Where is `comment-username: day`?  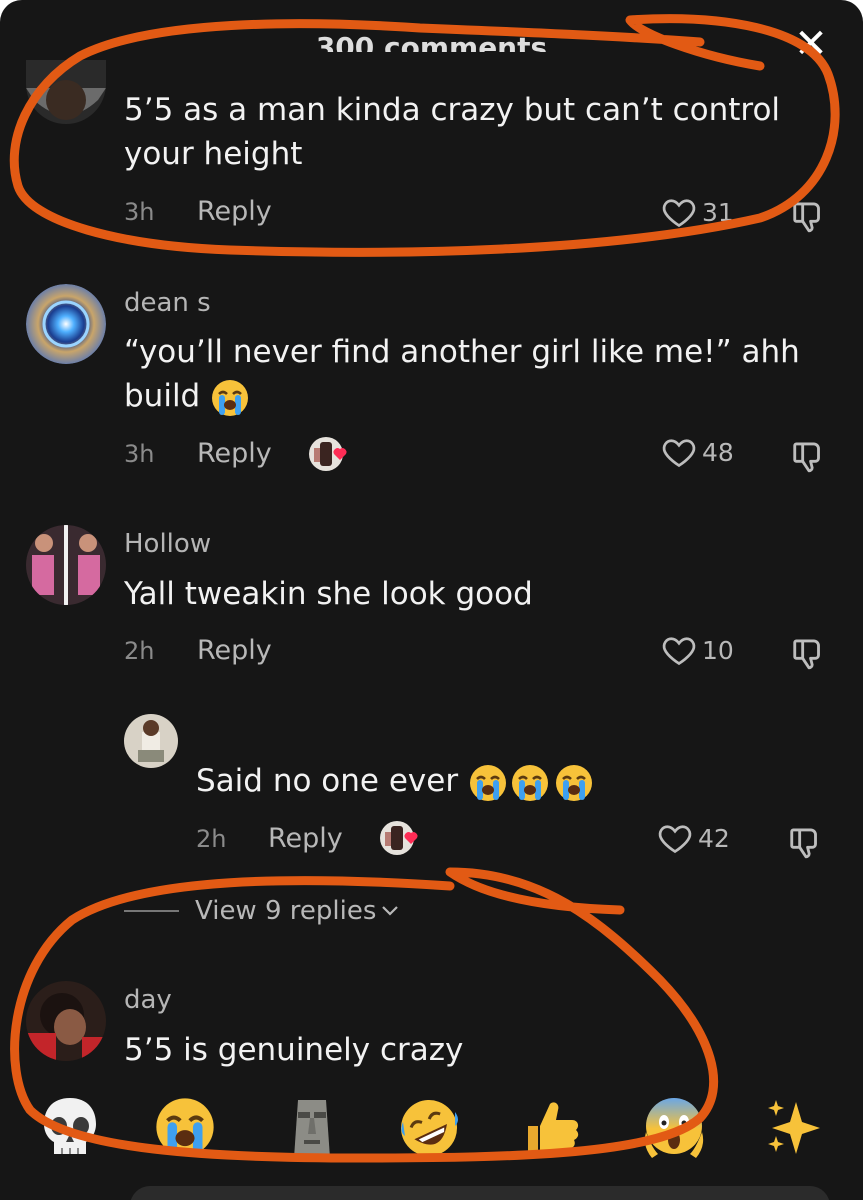 comment-username: day is located at coordinates (148, 1000).